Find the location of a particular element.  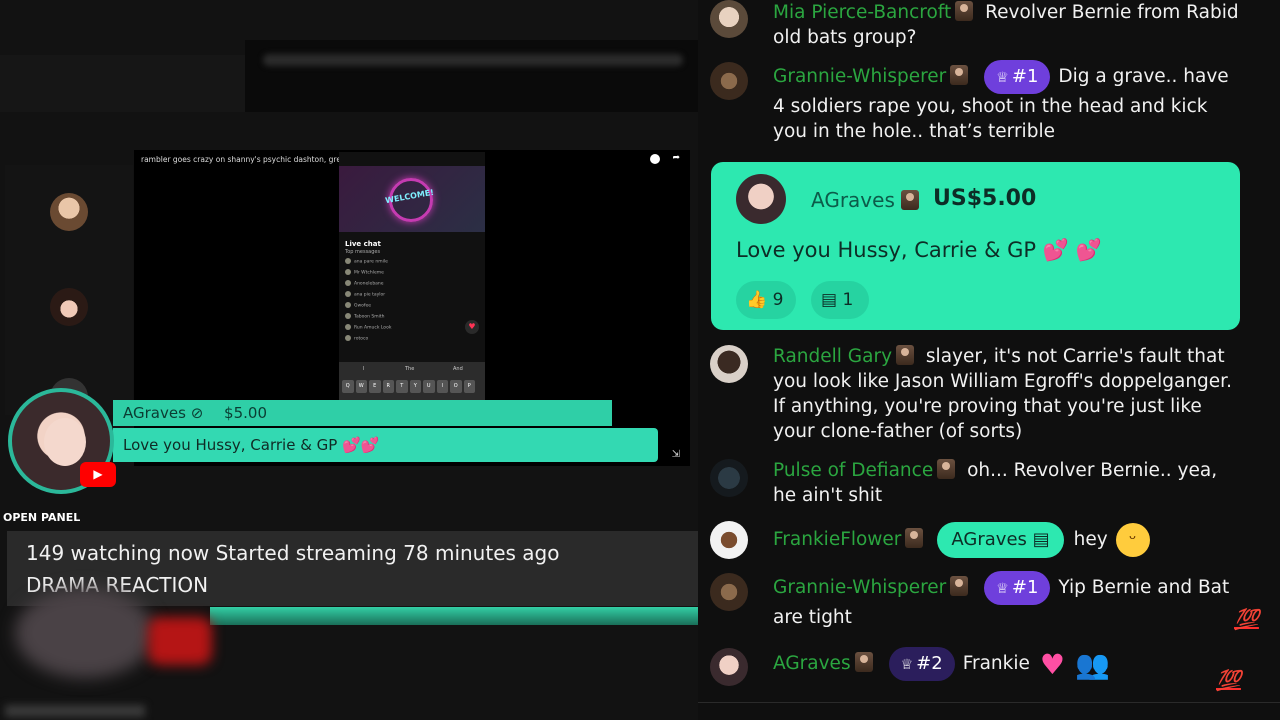

blurred-avatar is located at coordinates (85, 633).